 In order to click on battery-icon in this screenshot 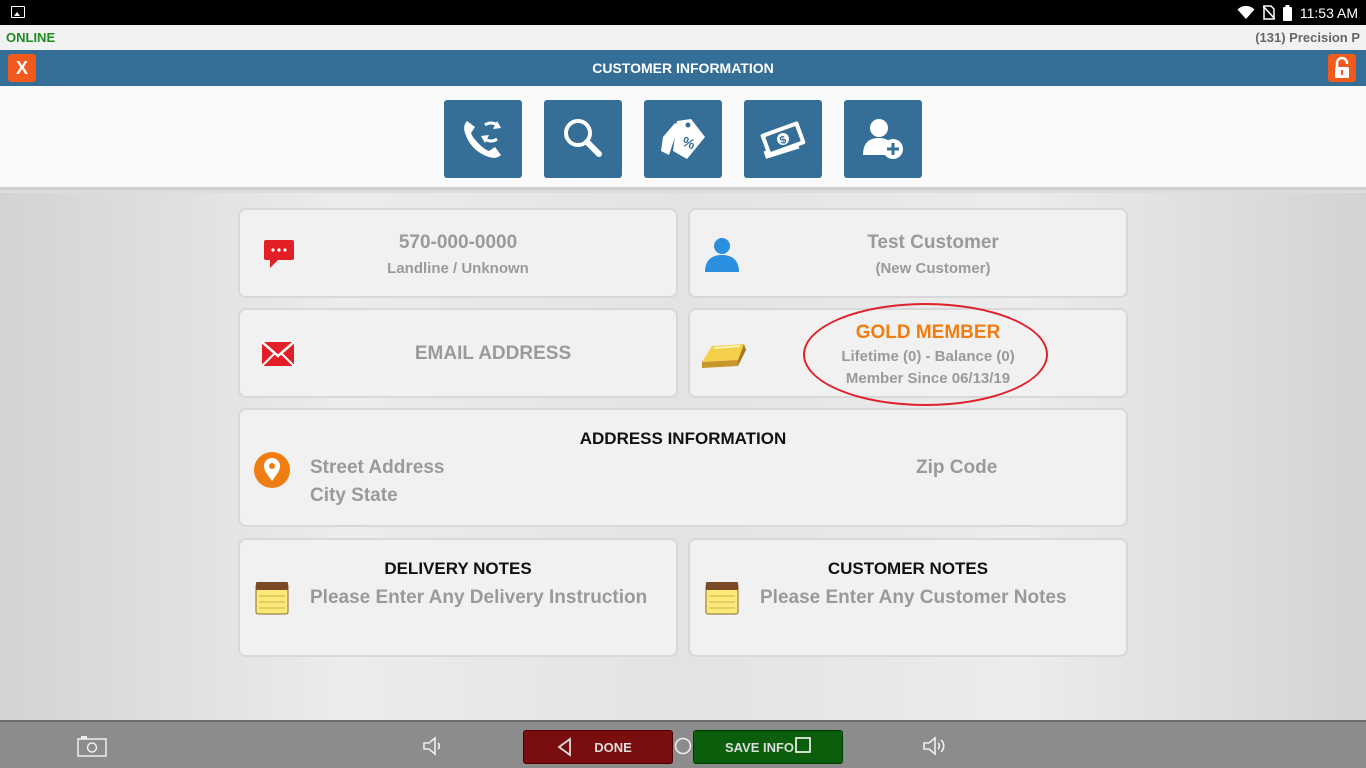, I will do `click(1287, 12)`.